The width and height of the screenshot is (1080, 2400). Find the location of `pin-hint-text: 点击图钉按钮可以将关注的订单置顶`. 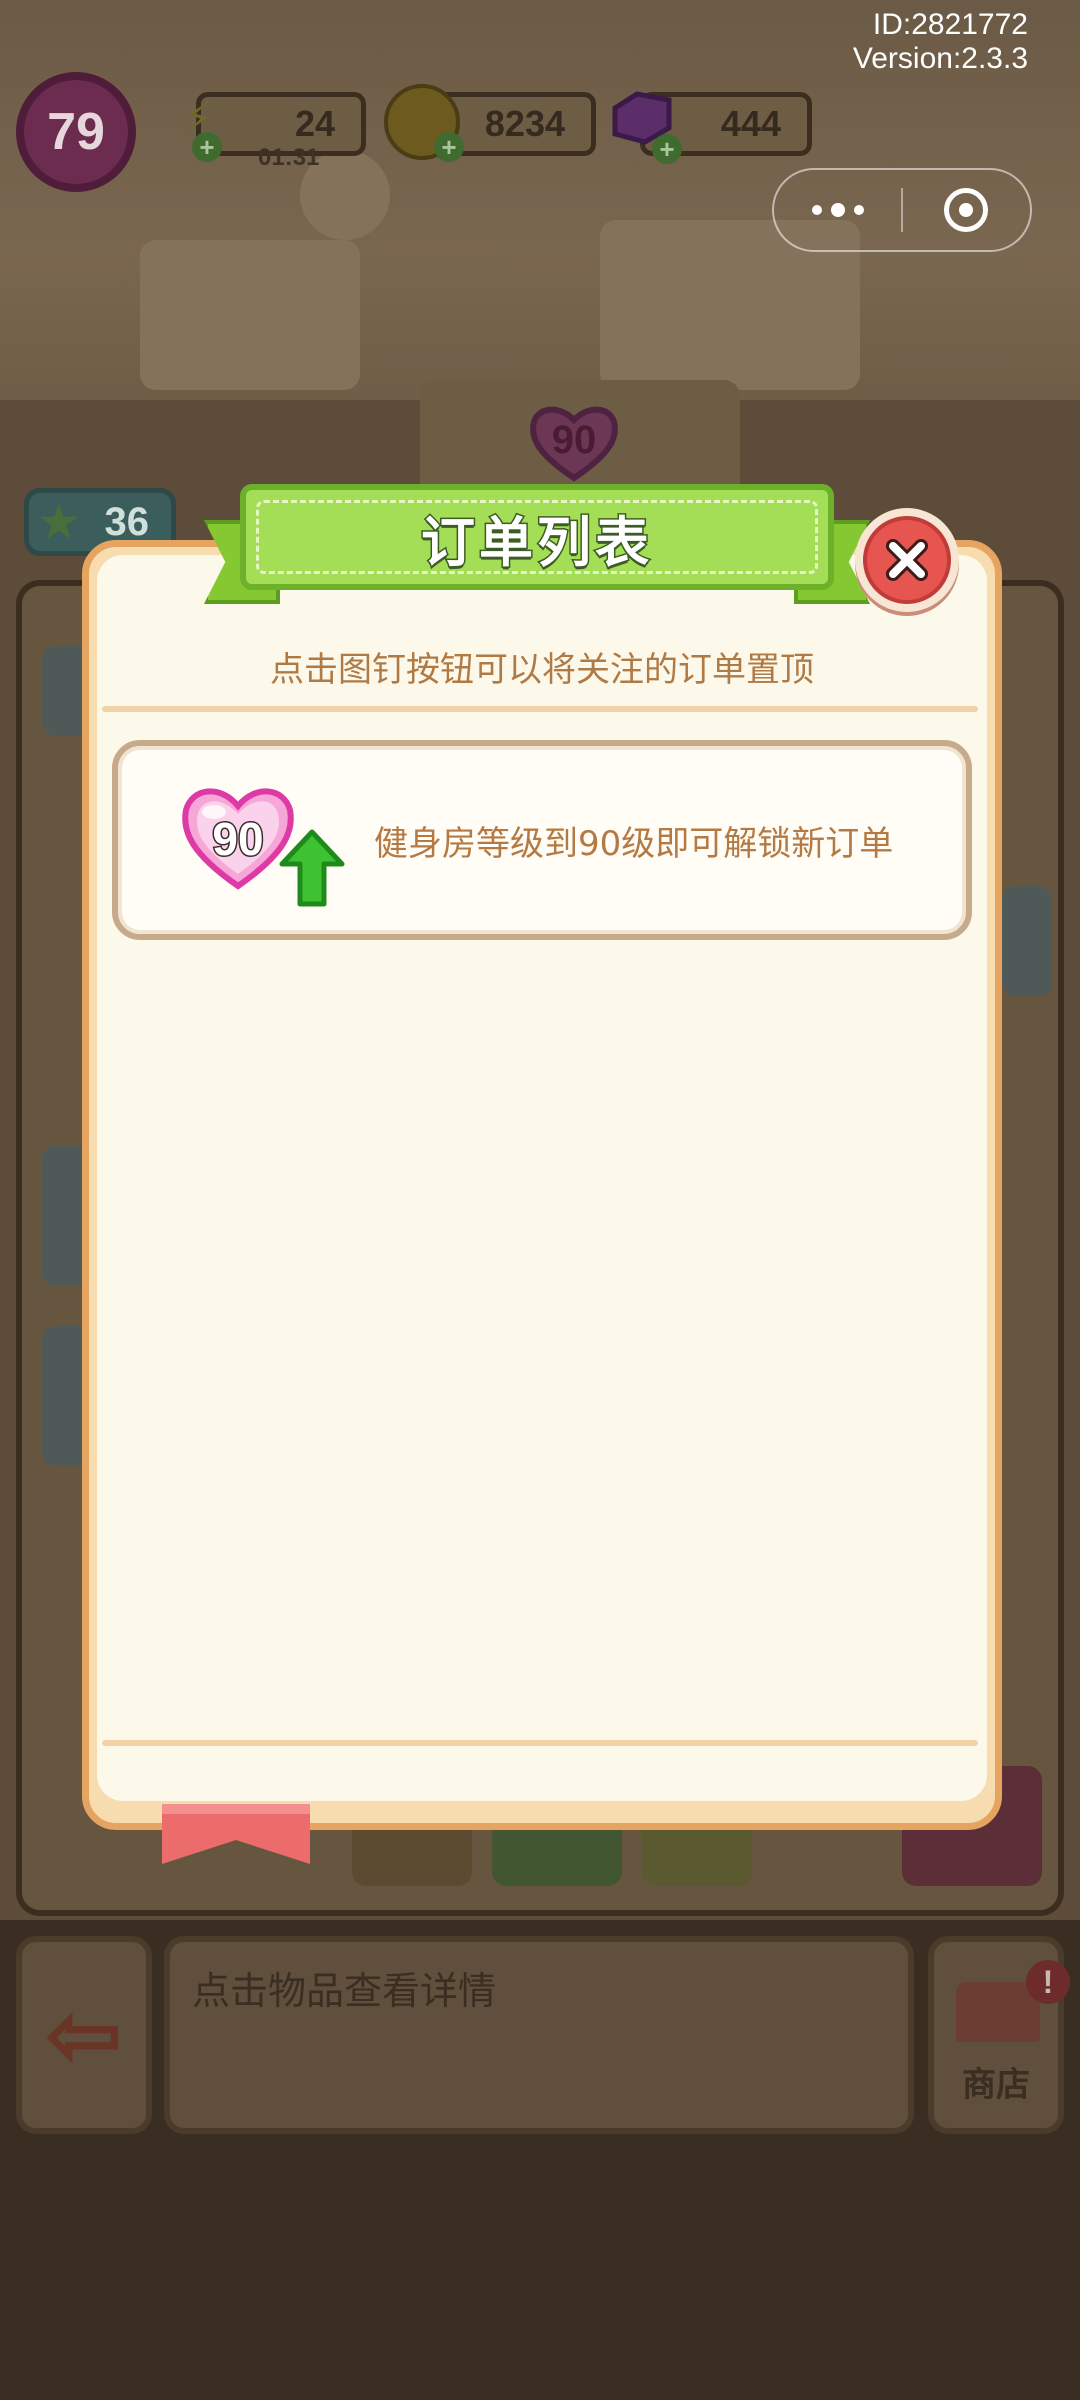

pin-hint-text: 点击图钉按钮可以将关注的订单置顶 is located at coordinates (542, 670).